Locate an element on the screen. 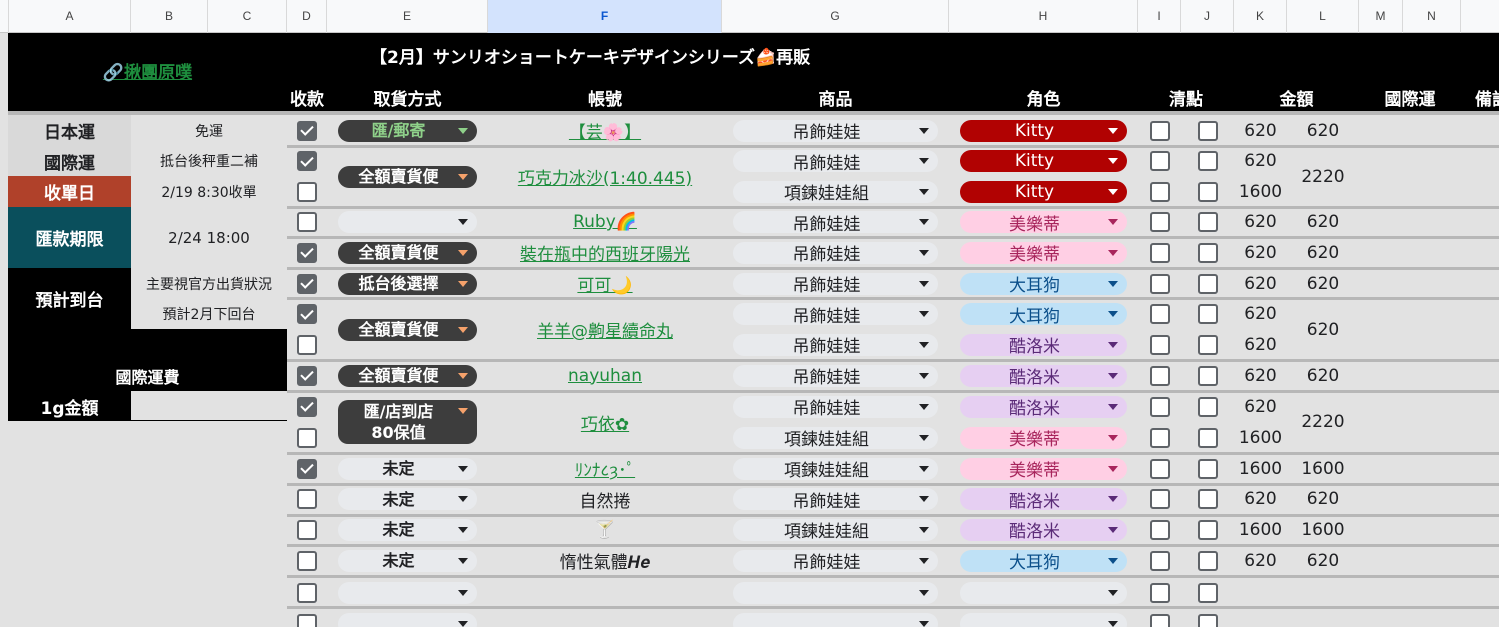 The width and height of the screenshot is (1499, 627). original-post-link: 🔗揪團原噗 is located at coordinates (147, 70).